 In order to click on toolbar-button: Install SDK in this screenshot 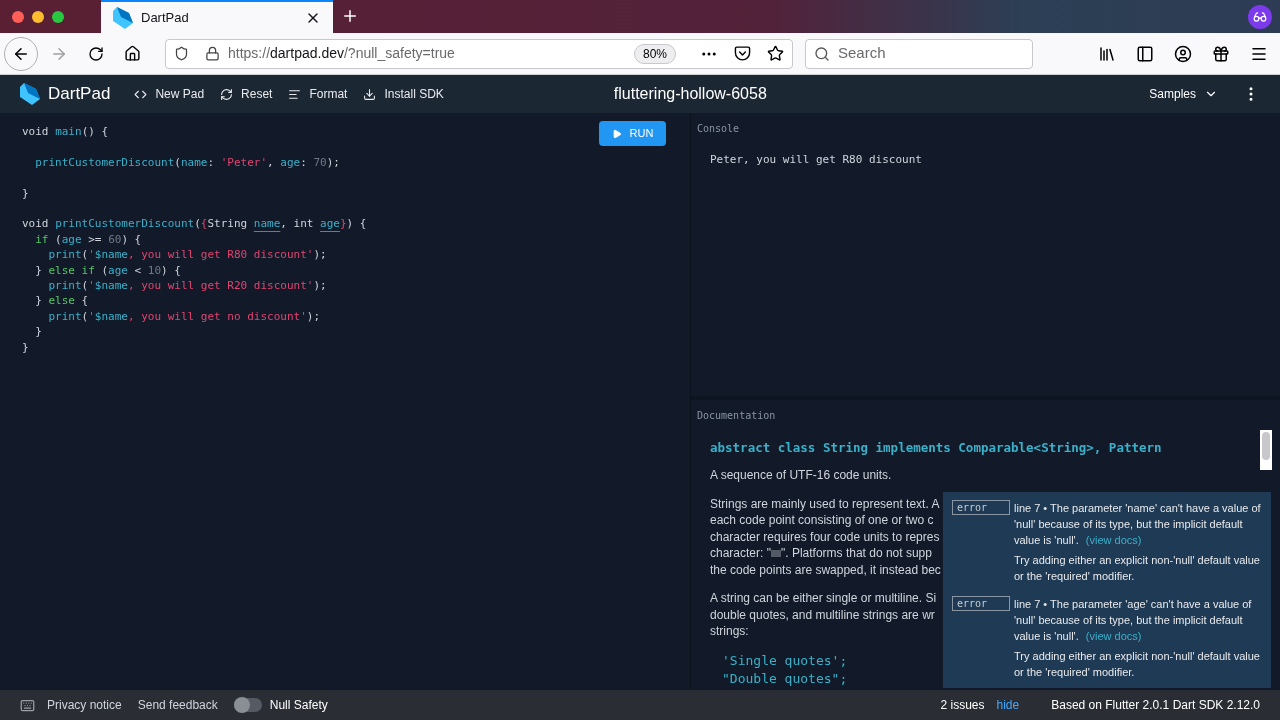, I will do `click(403, 94)`.